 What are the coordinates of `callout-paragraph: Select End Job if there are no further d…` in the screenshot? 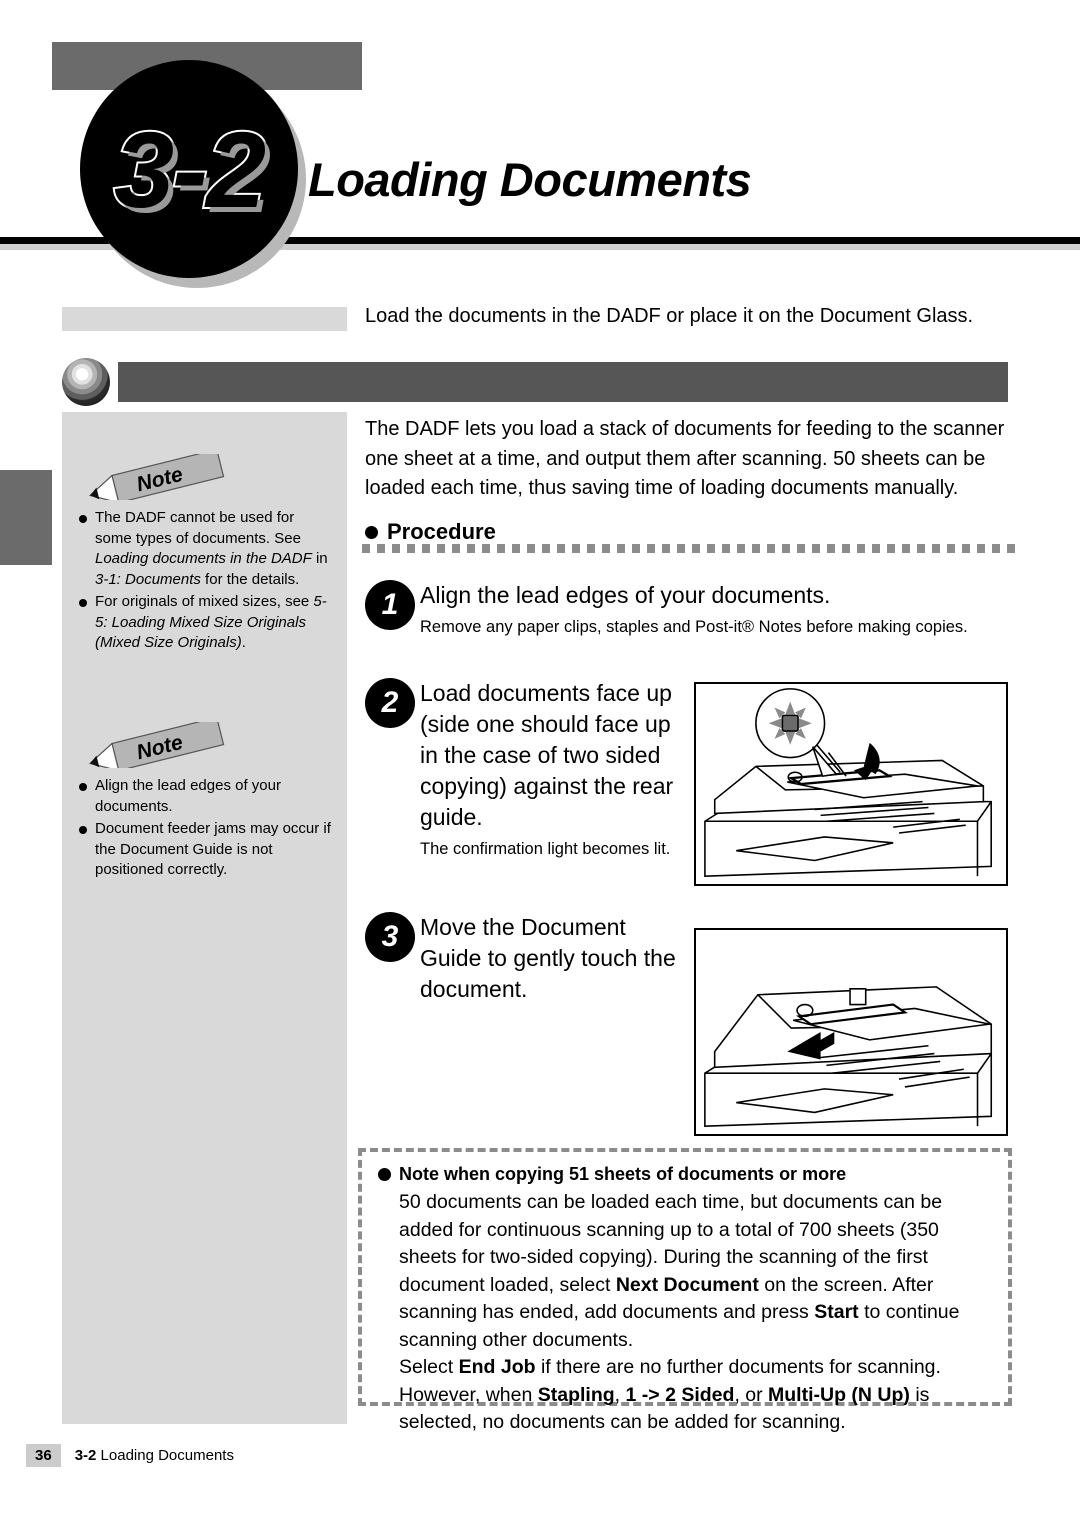 It's located at (670, 1367).